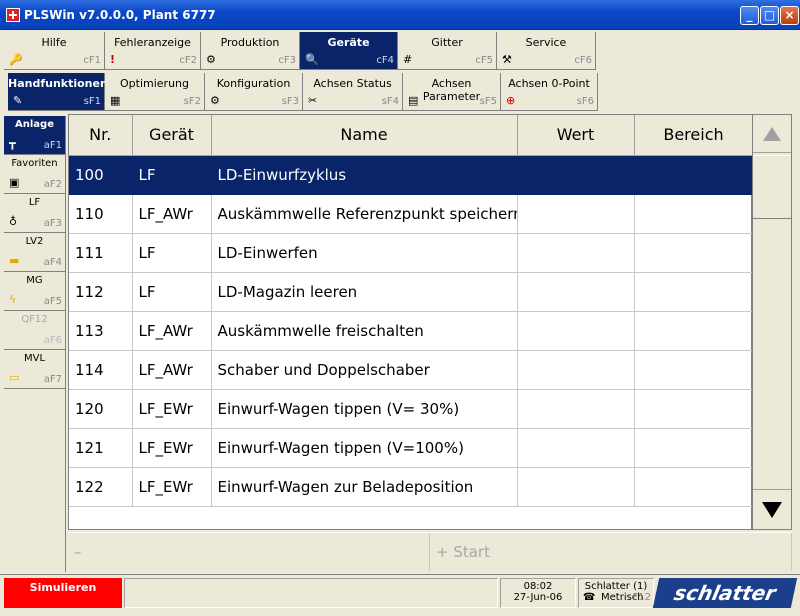 This screenshot has height=616, width=800. Describe the element at coordinates (772, 509) in the screenshot. I see `scroll-down-icon` at that location.